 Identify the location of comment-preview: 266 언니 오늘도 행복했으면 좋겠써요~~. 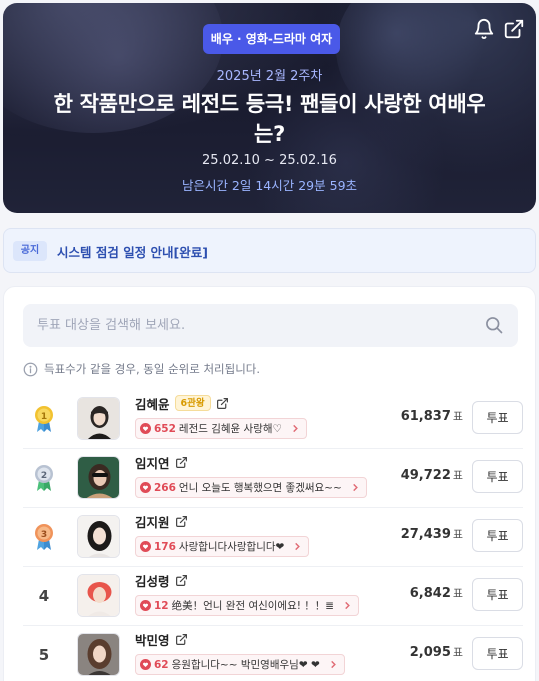
(251, 487).